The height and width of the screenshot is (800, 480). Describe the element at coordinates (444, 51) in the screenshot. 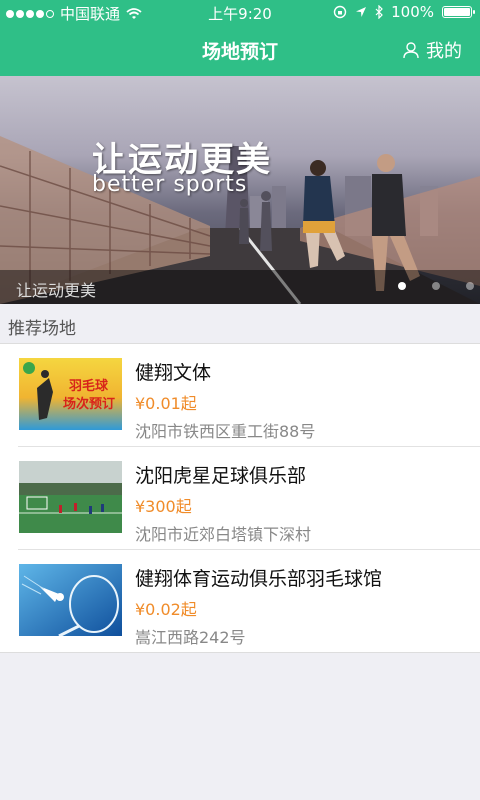

I see `mine-label: 我的` at that location.